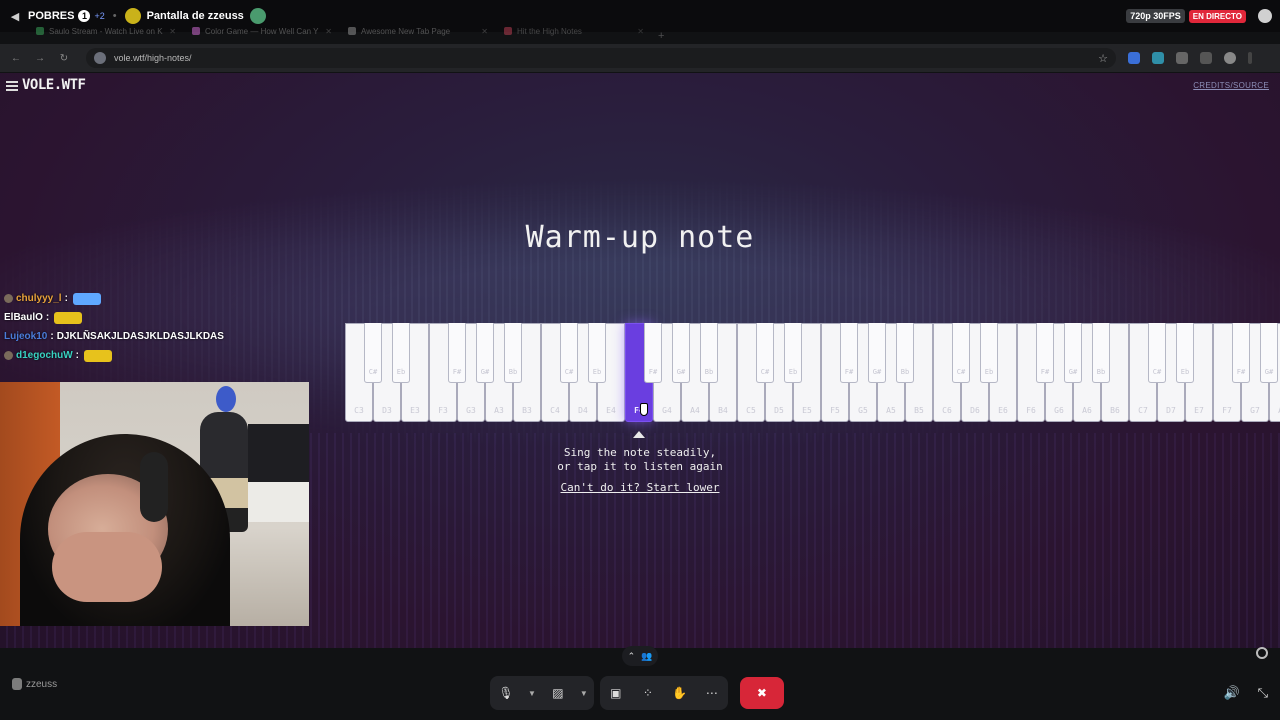 Image resolution: width=1280 pixels, height=720 pixels. I want to click on address-bar-row: ← → ↻ vole.wtf/high-notes/ ☆, so click(640, 58).